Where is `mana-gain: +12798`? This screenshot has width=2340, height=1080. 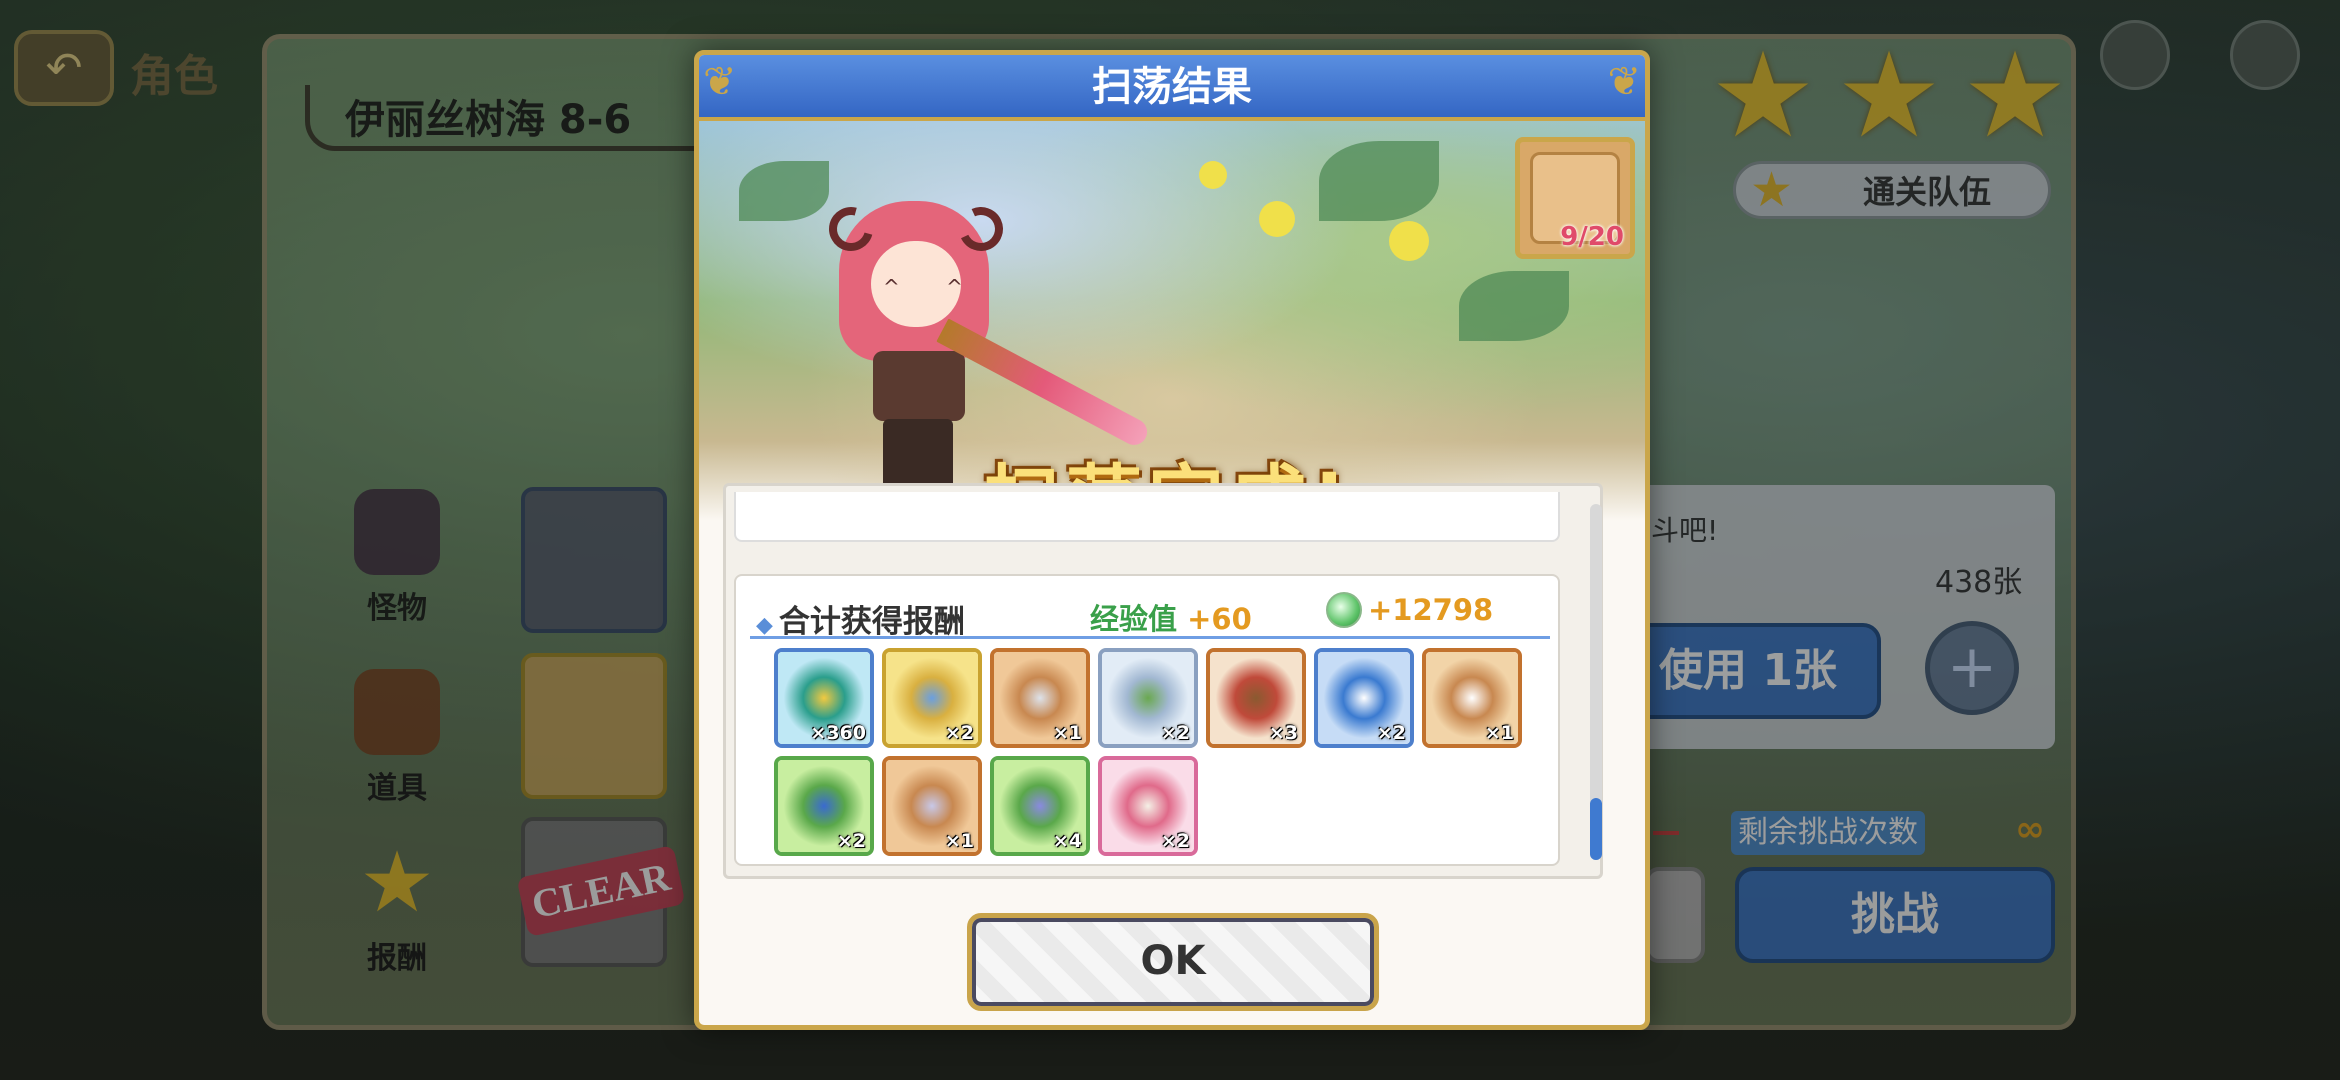 mana-gain: +12798 is located at coordinates (1409, 610).